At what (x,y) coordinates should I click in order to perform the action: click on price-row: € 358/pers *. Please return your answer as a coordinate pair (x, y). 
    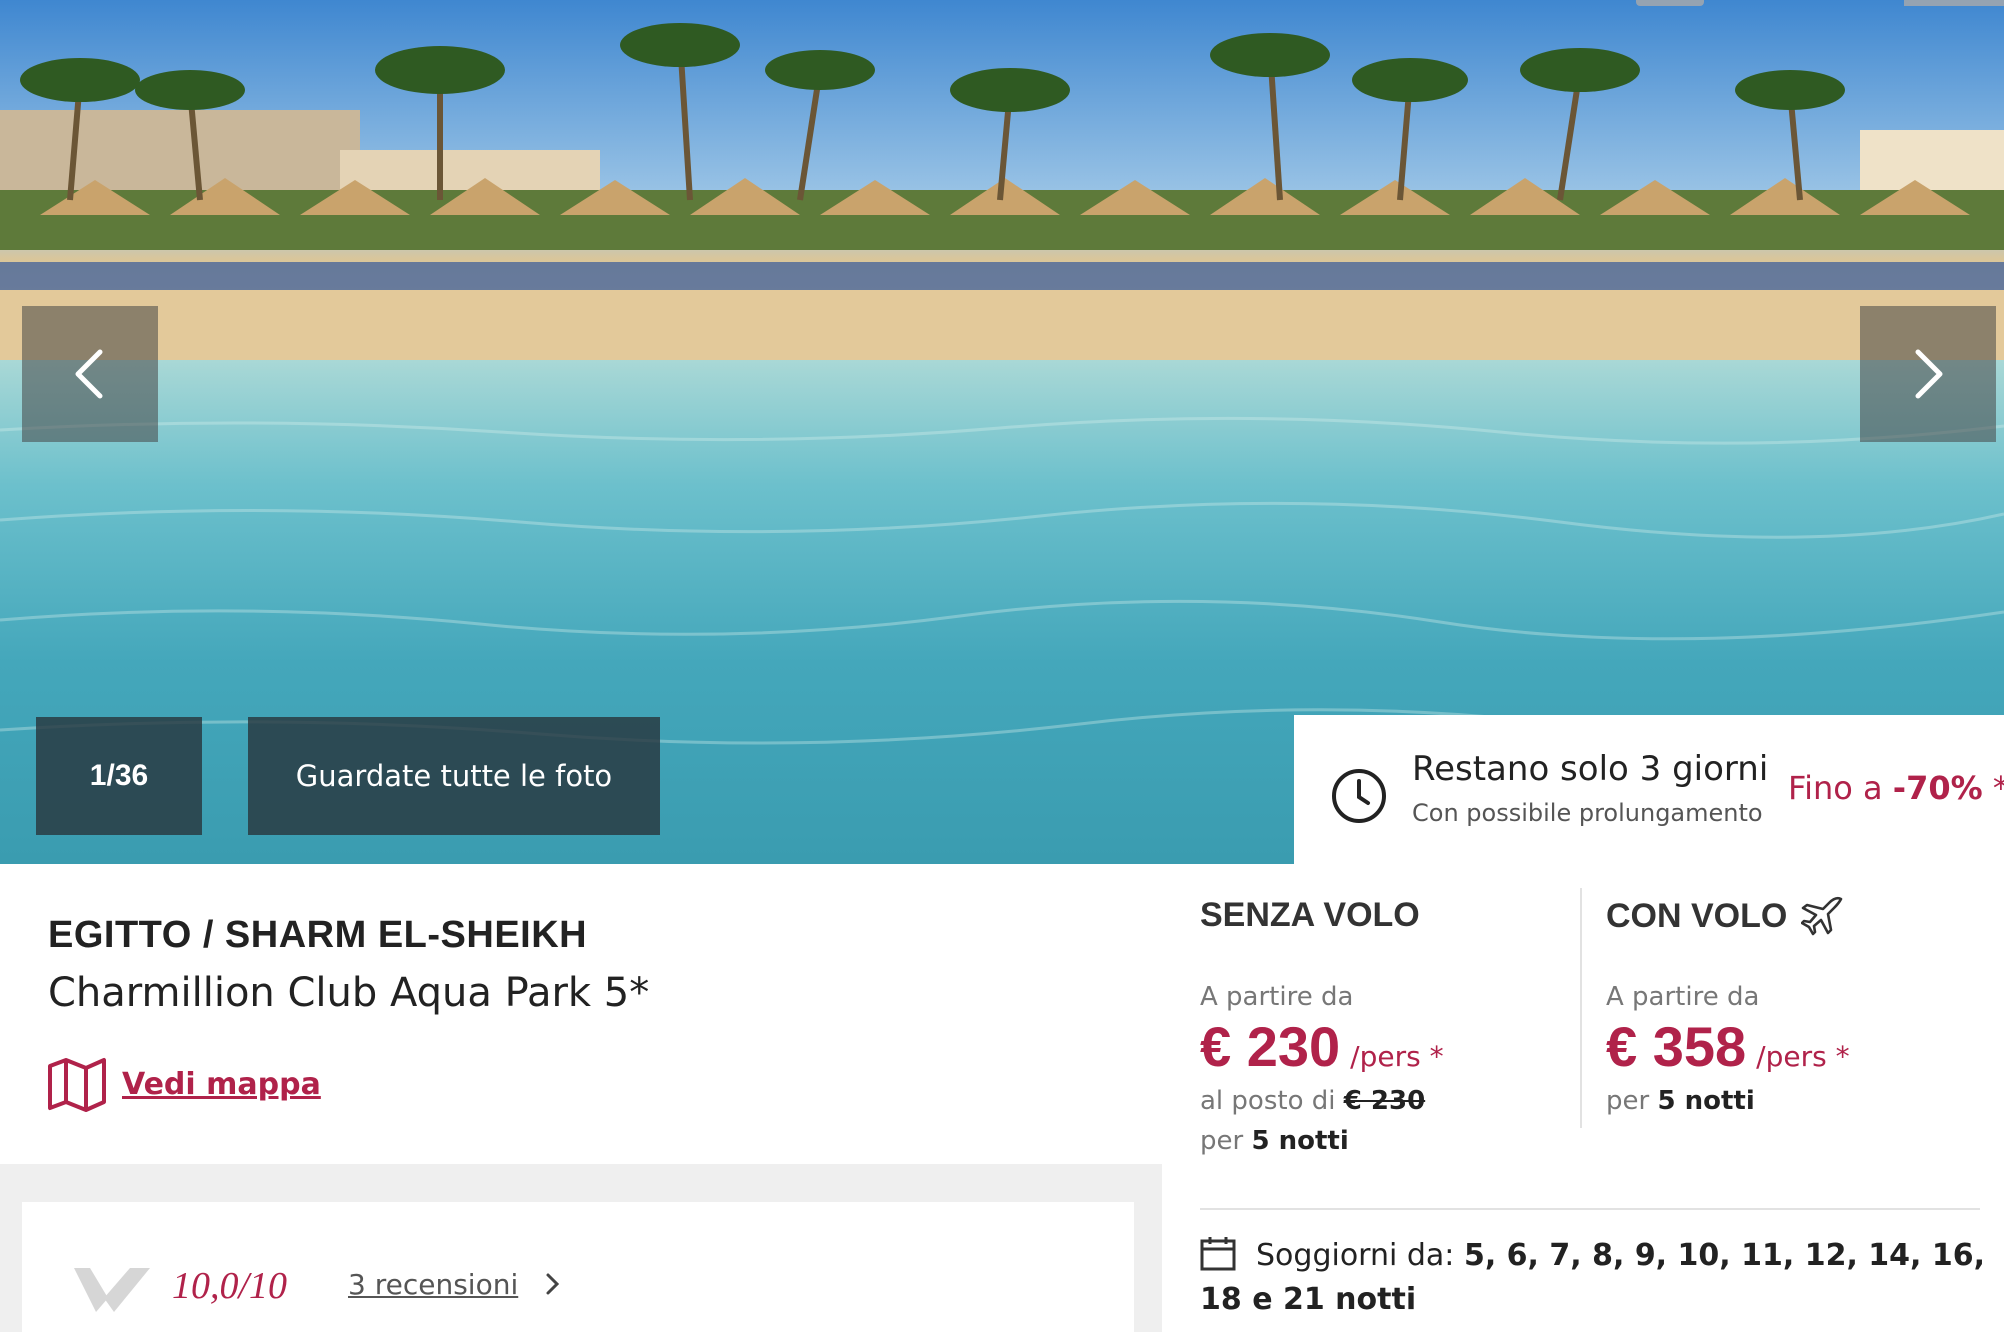
    Looking at the image, I should click on (1728, 1046).